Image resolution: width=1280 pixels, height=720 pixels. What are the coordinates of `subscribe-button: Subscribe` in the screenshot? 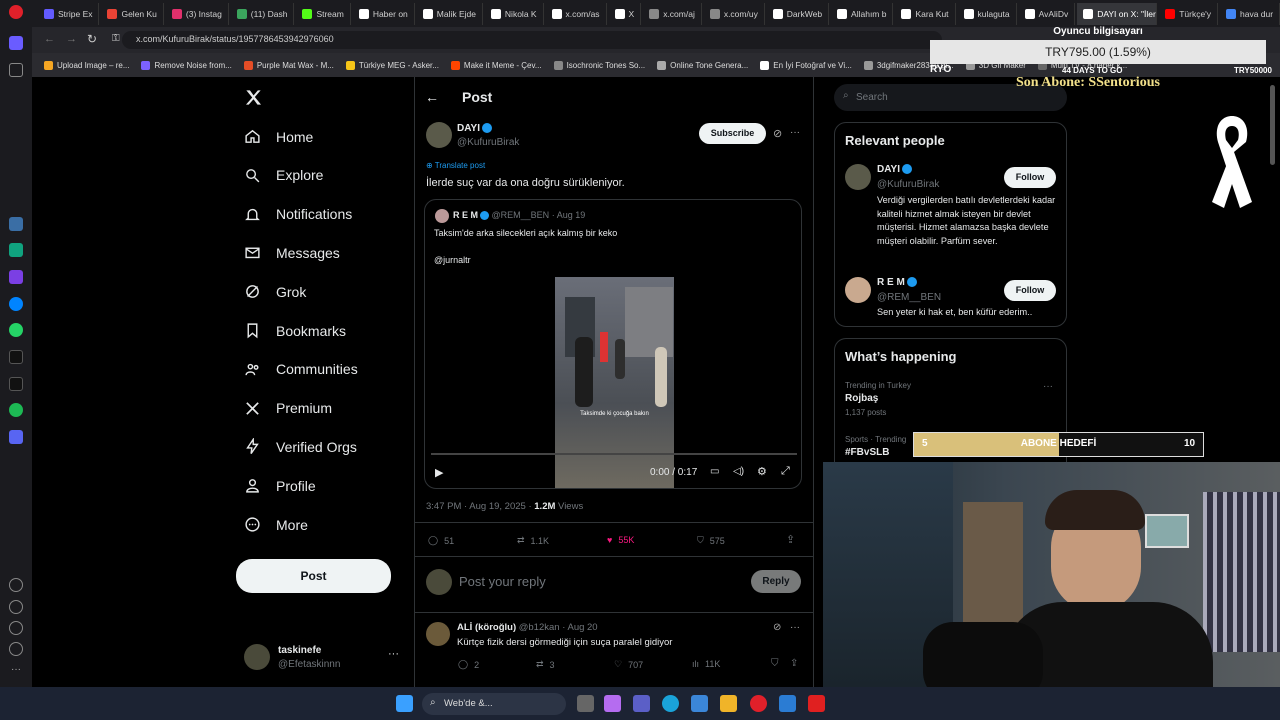 It's located at (732, 133).